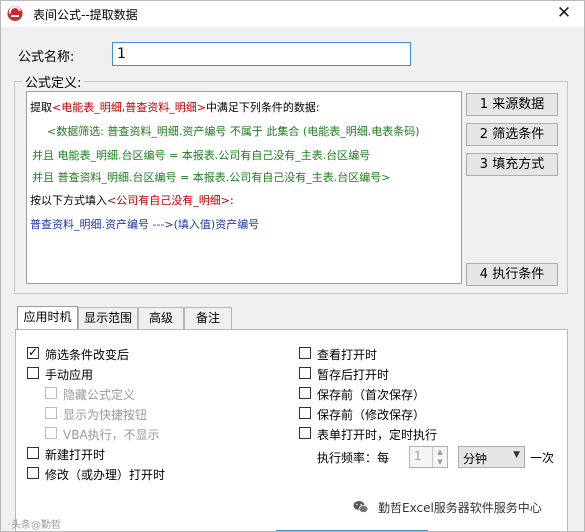 The height and width of the screenshot is (532, 585). What do you see at coordinates (69, 375) in the screenshot?
I see `option-manual-apply-label: 手动应用` at bounding box center [69, 375].